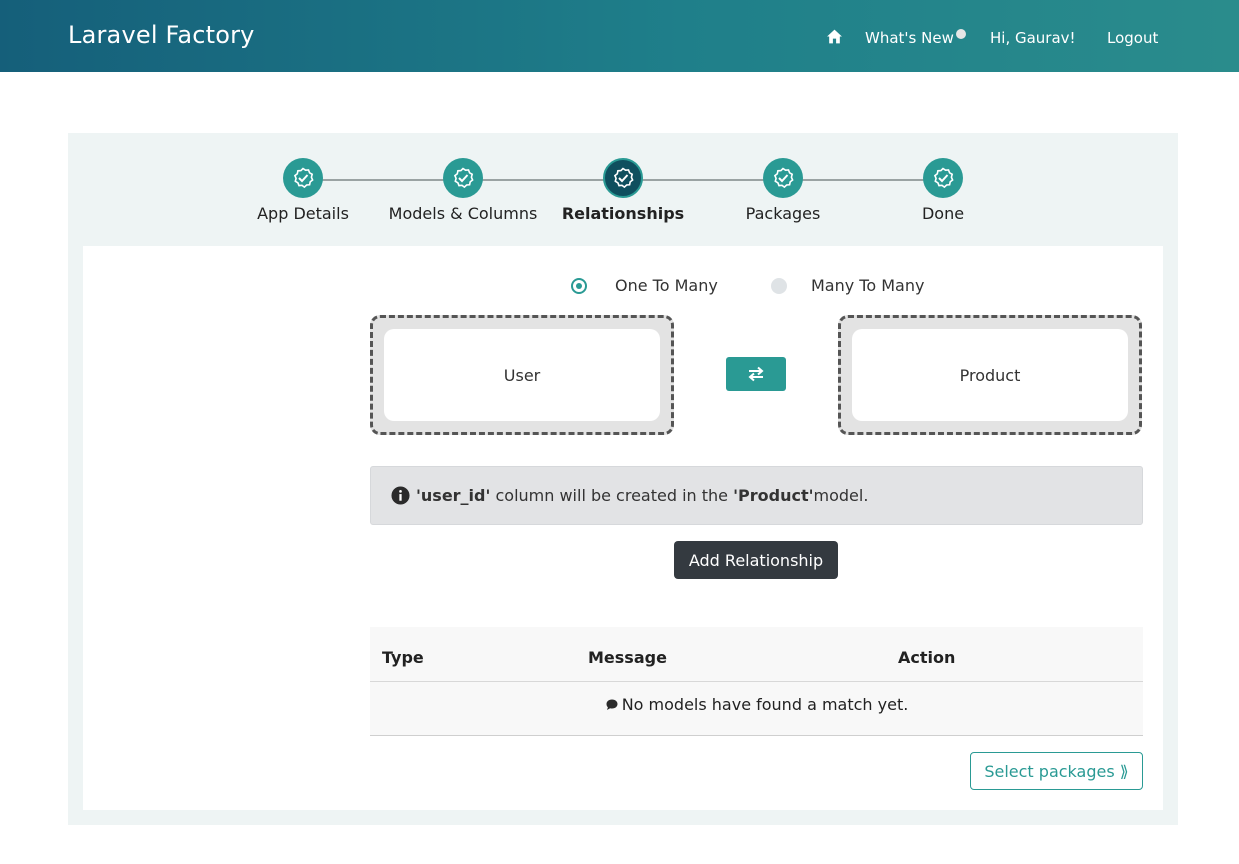  I want to click on column-header-type: Type, so click(403, 657).